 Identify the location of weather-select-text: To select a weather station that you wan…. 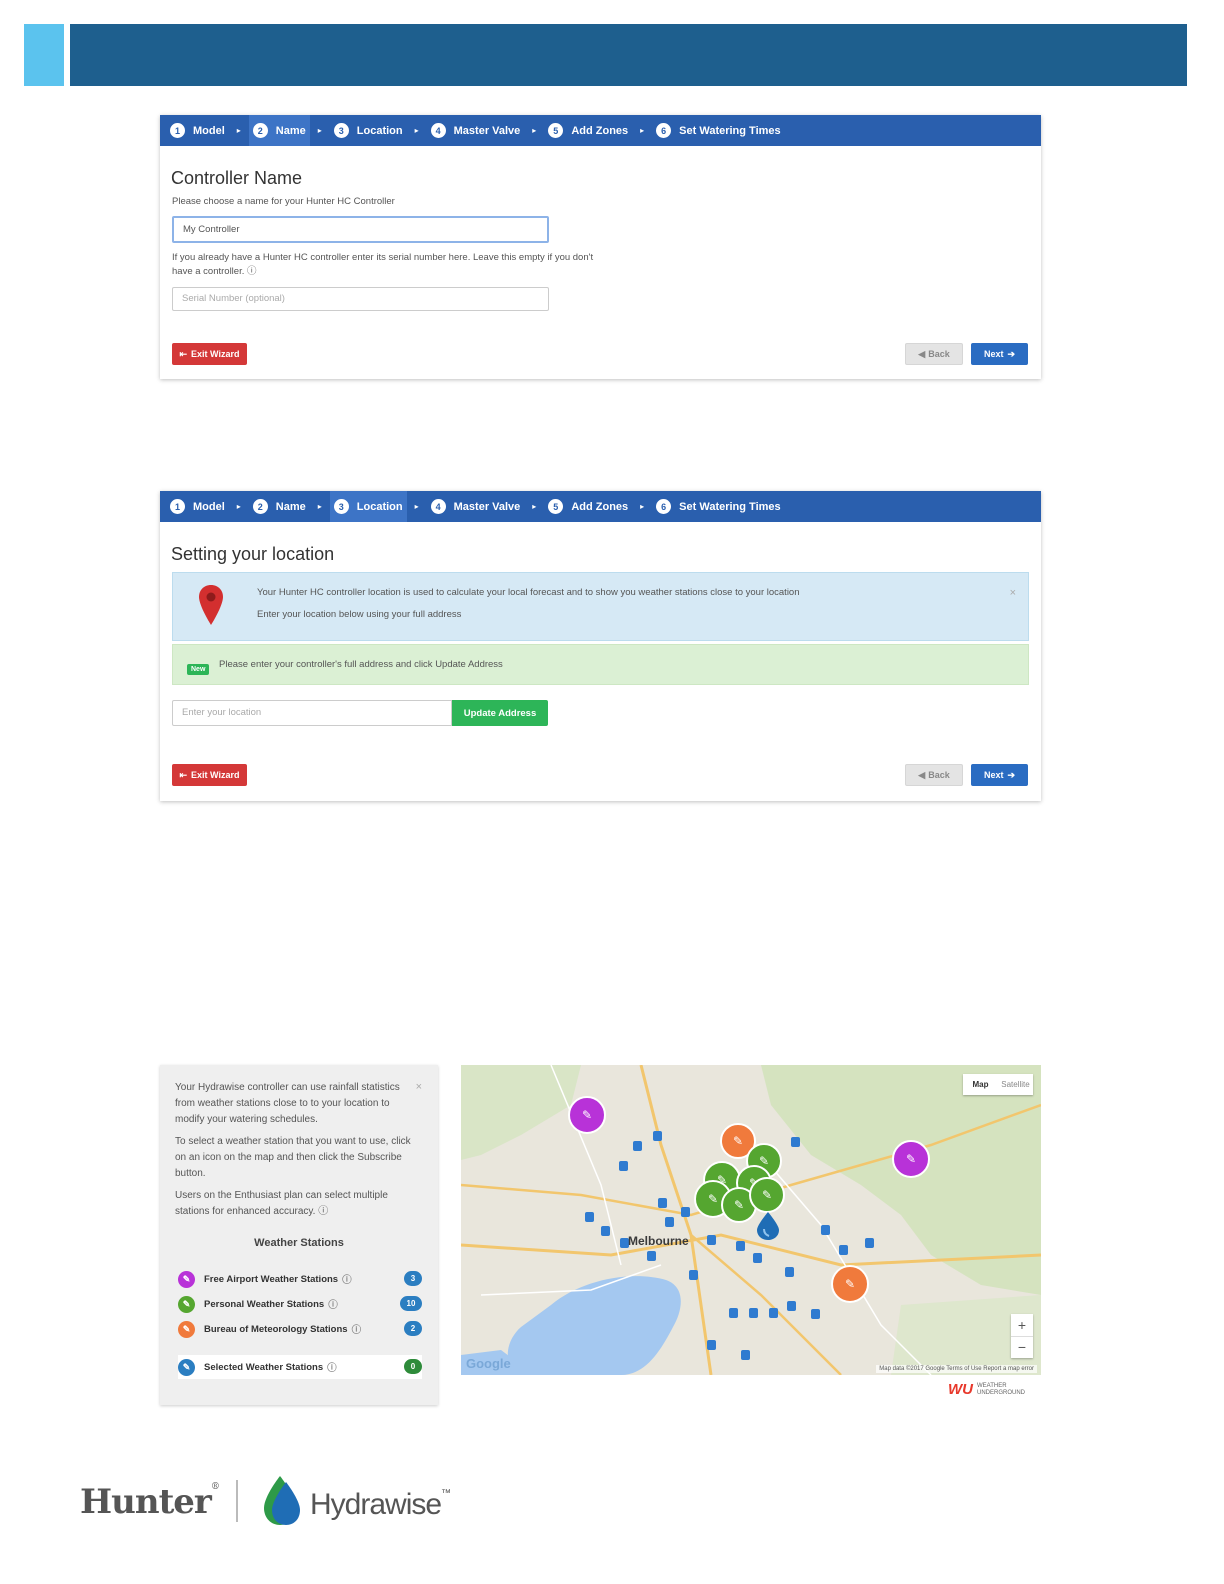
(293, 1157).